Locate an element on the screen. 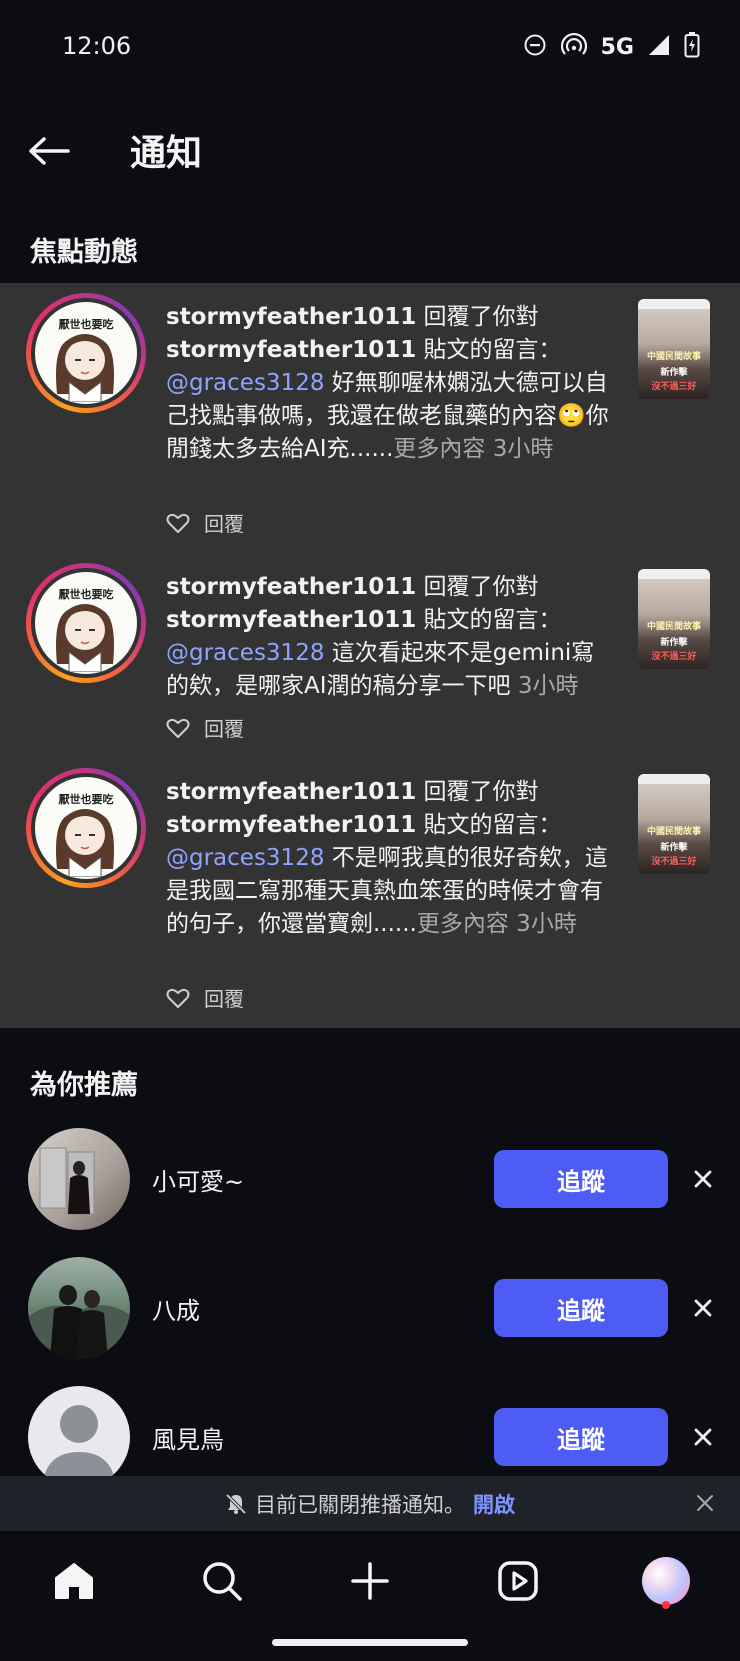 This screenshot has width=740, height=1661. focus-section-title: 焦點動態 is located at coordinates (84, 252).